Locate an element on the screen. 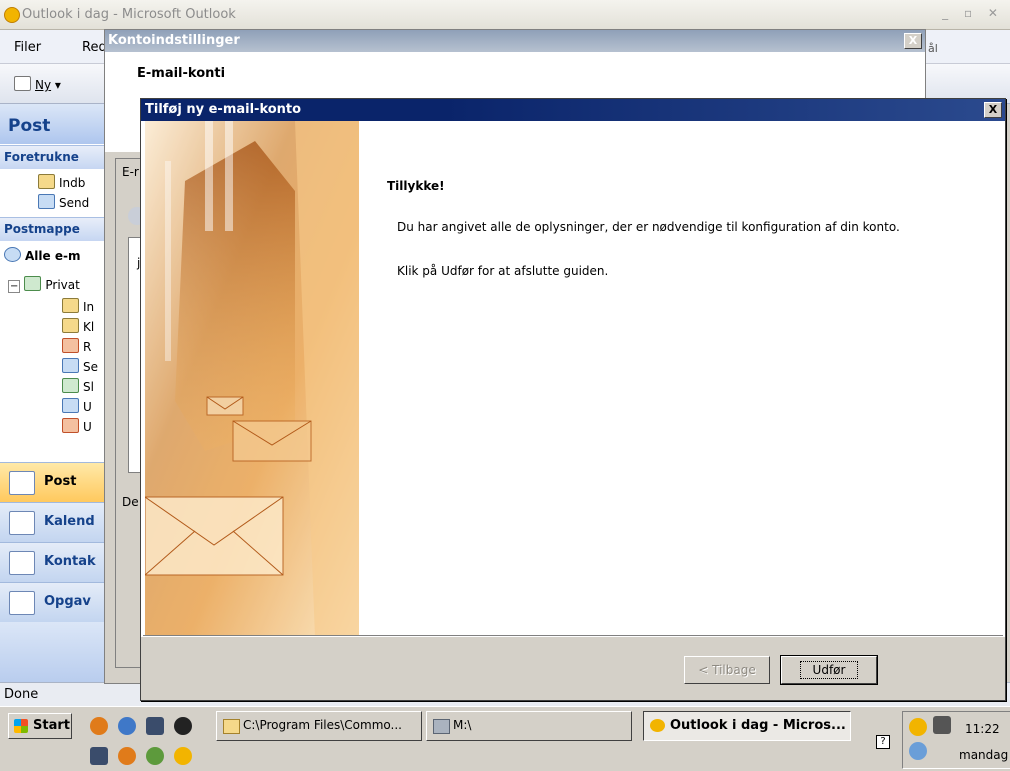  tree-item-rss: R is located at coordinates (76, 346).